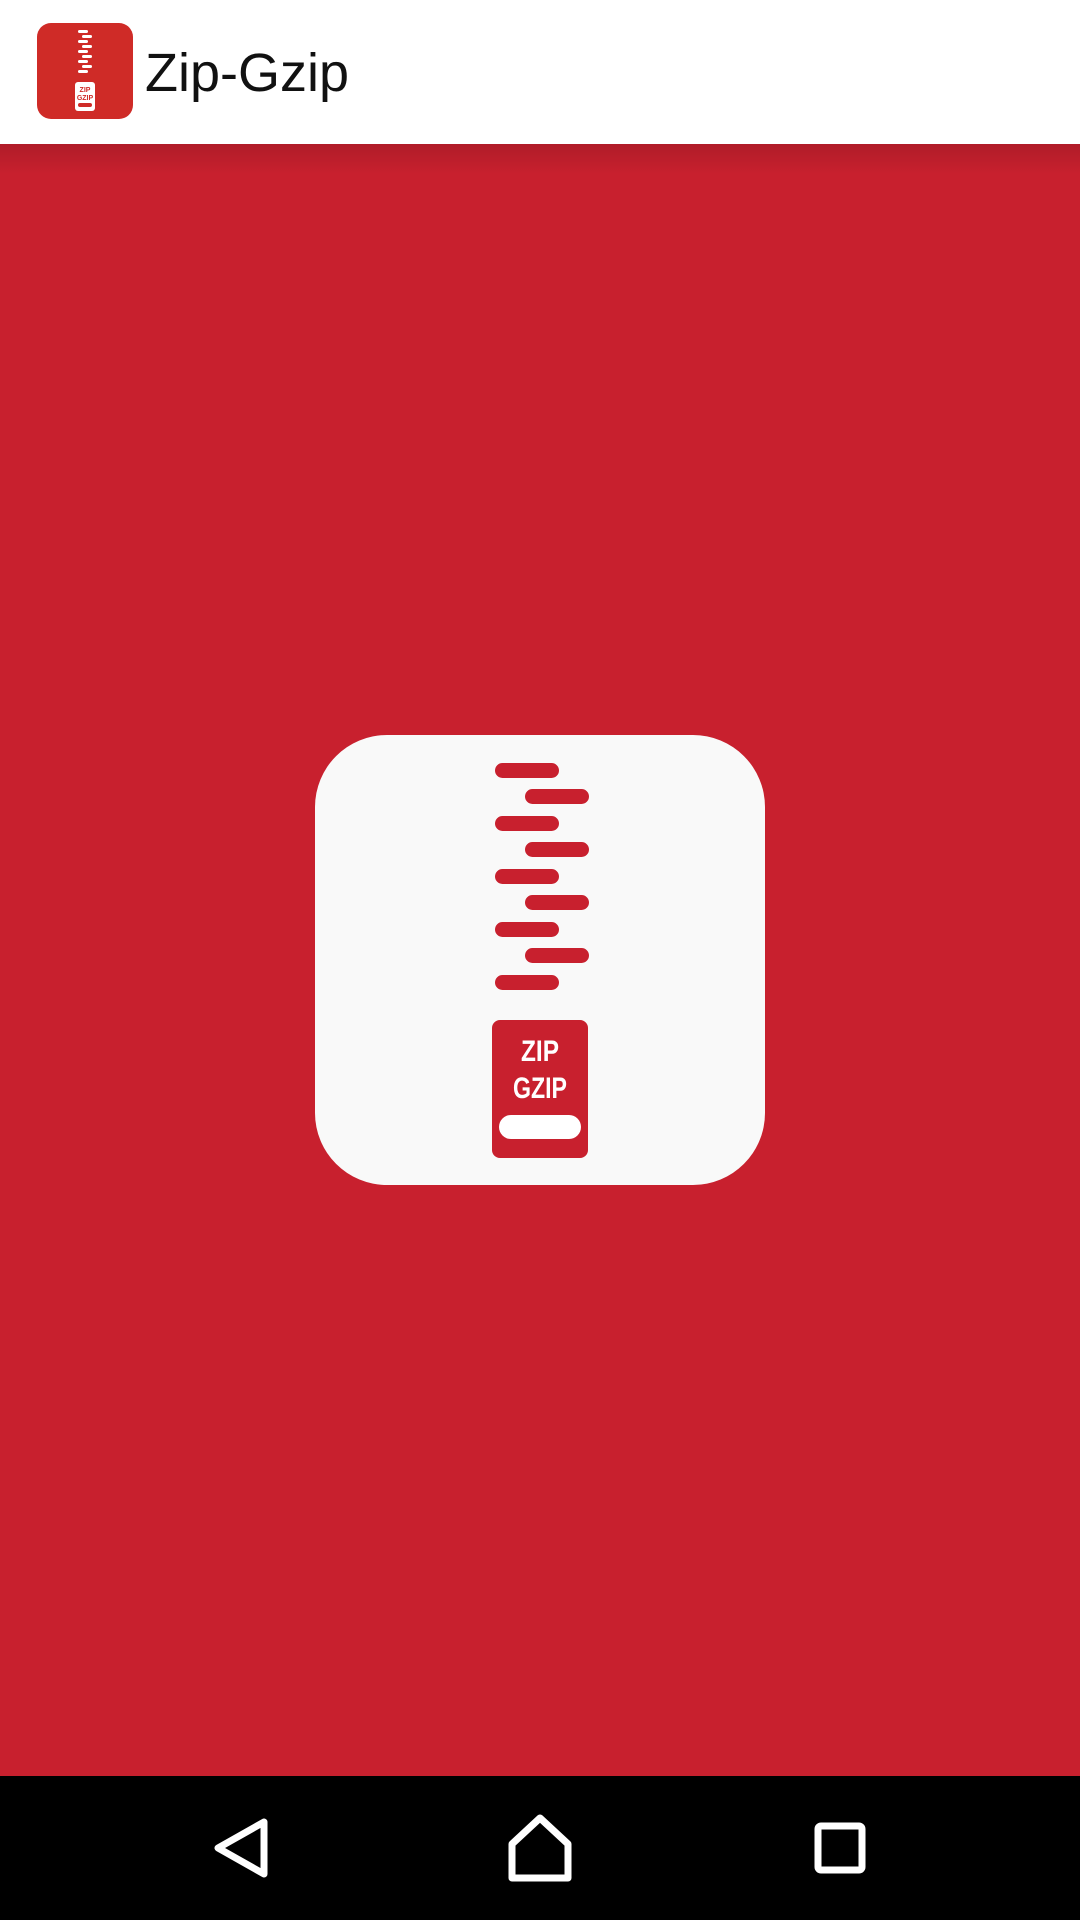 This screenshot has height=1920, width=1080. What do you see at coordinates (540, 1088) in the screenshot?
I see `logo-text-gzip: GZIP` at bounding box center [540, 1088].